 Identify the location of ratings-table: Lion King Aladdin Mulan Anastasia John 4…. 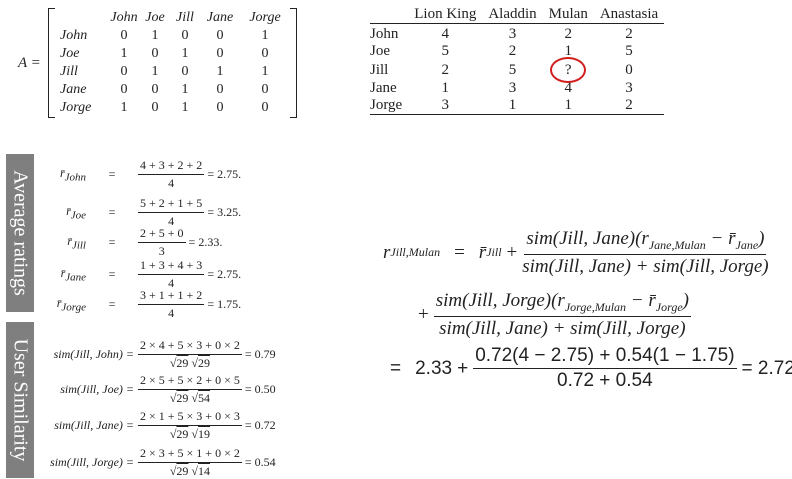
(517, 60).